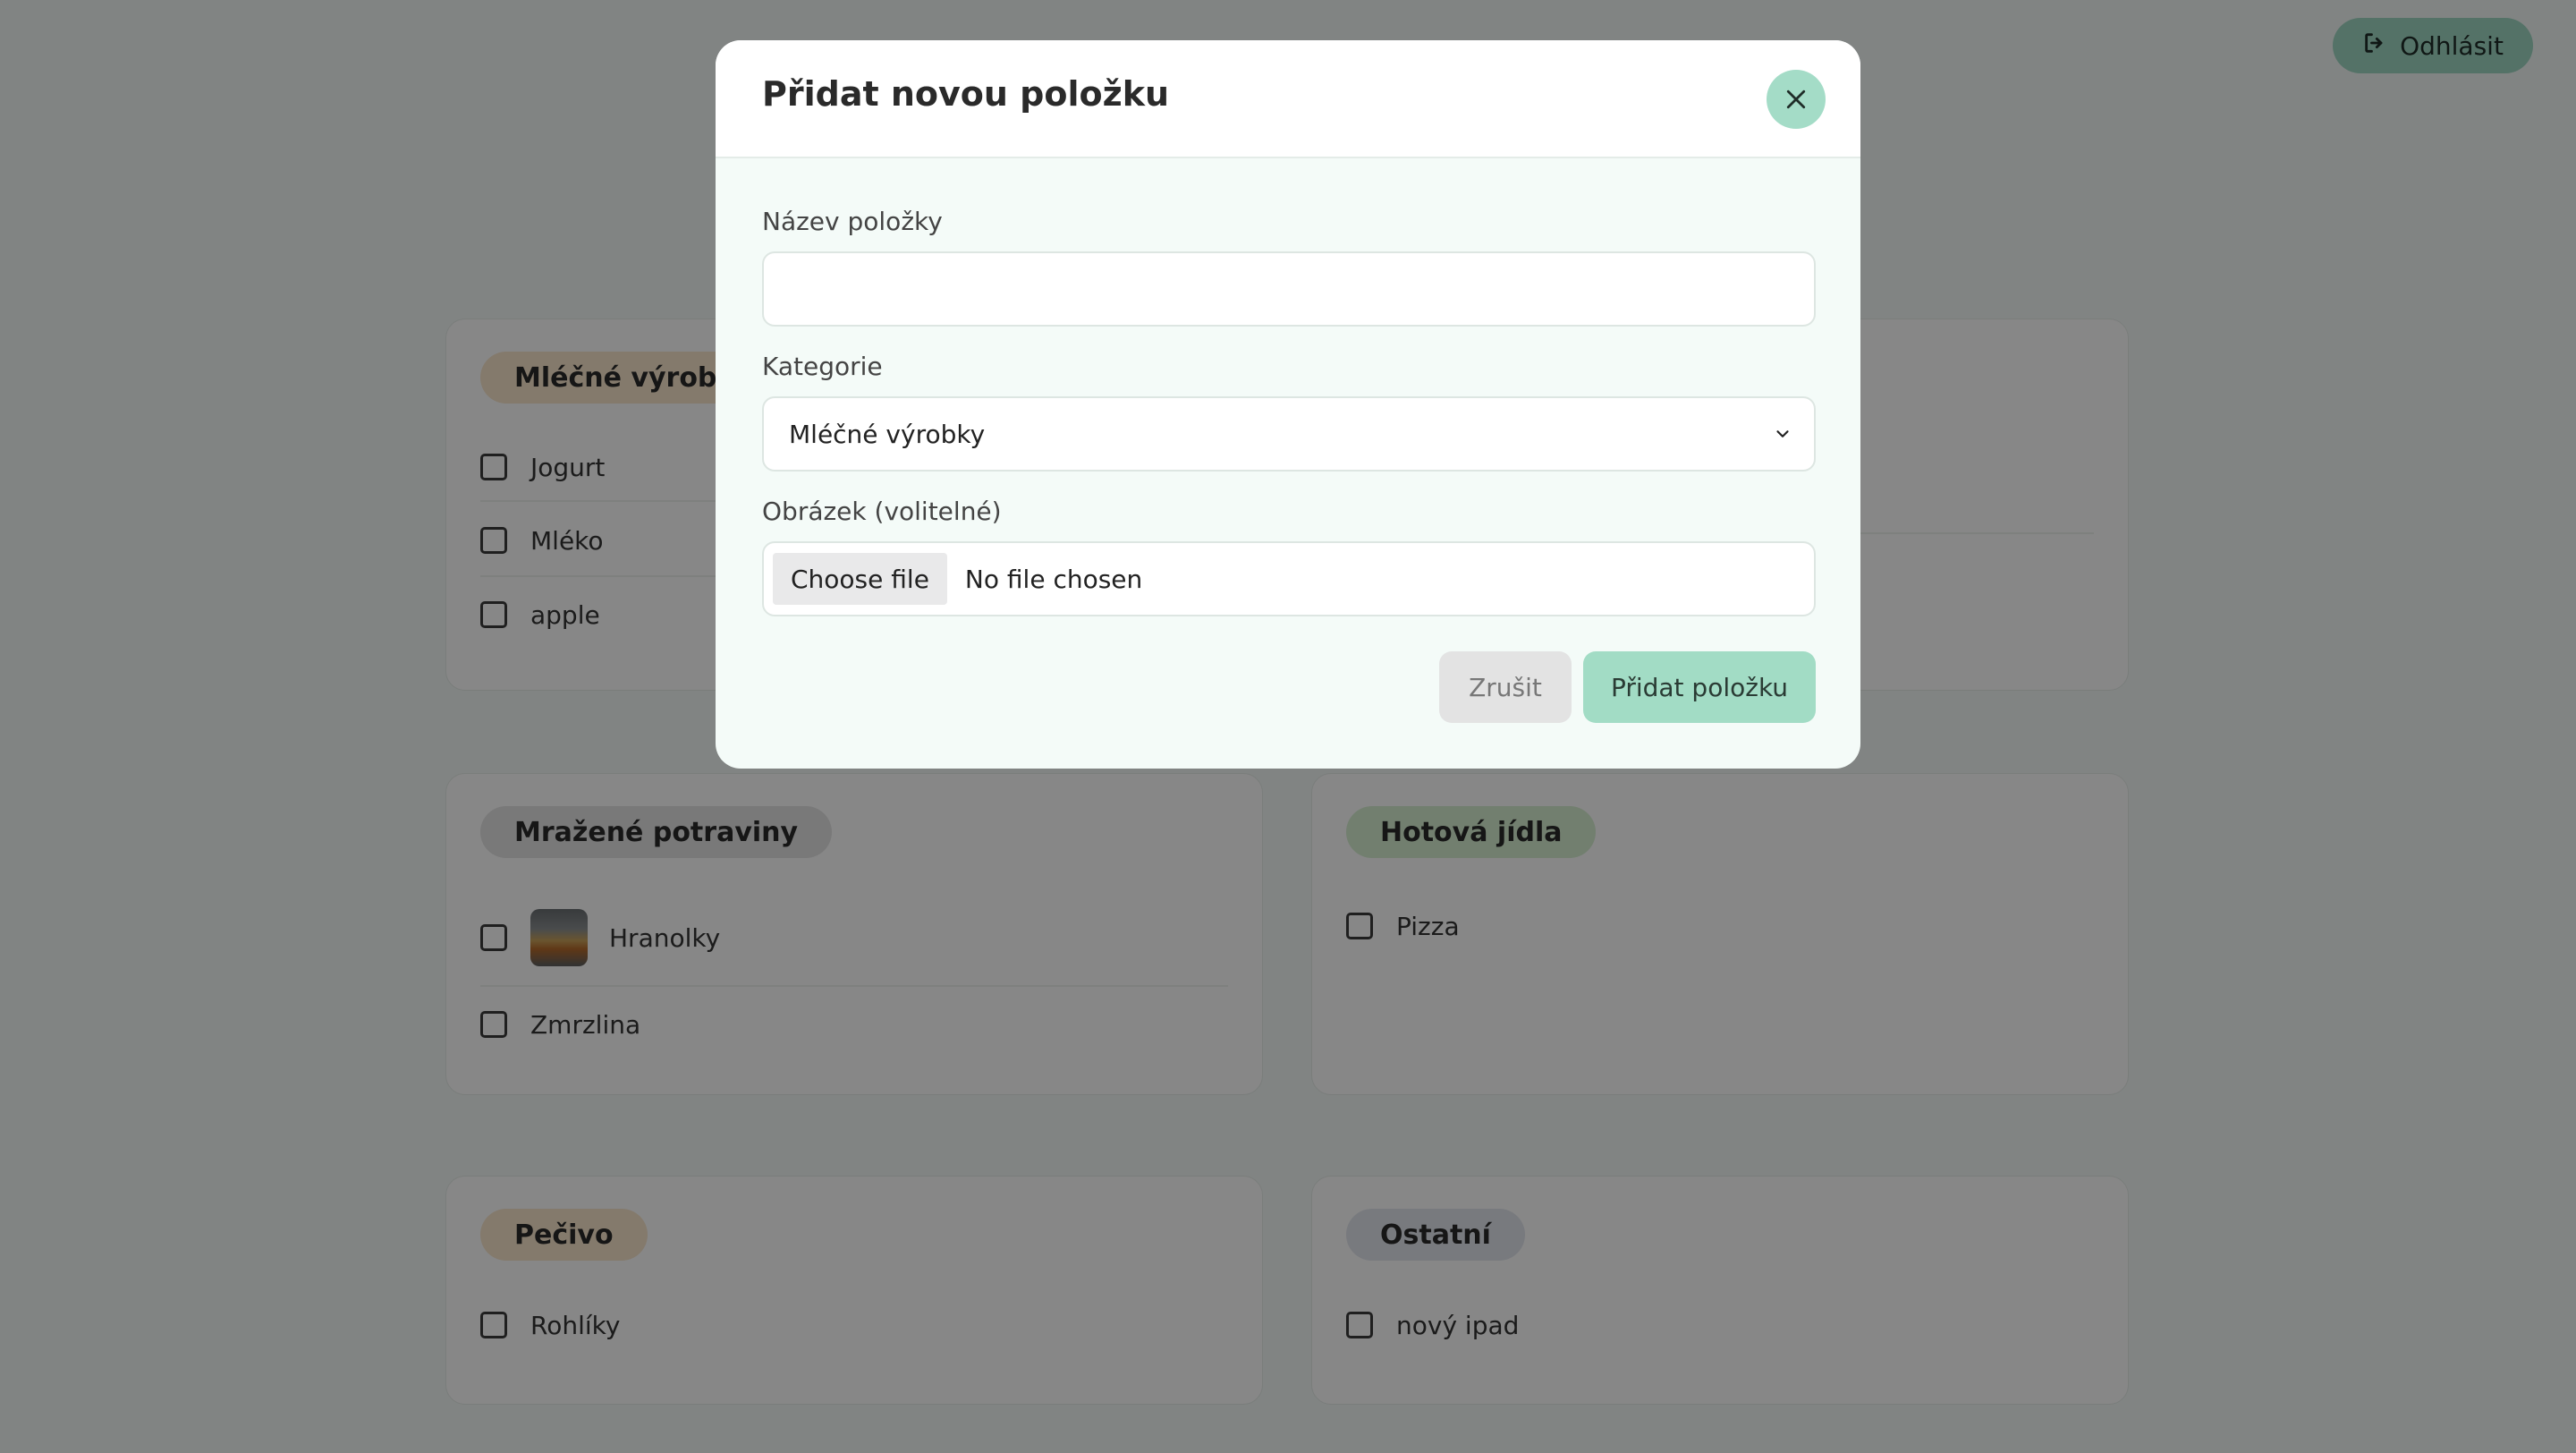  What do you see at coordinates (1782, 434) in the screenshot?
I see `chevron-down-icon` at bounding box center [1782, 434].